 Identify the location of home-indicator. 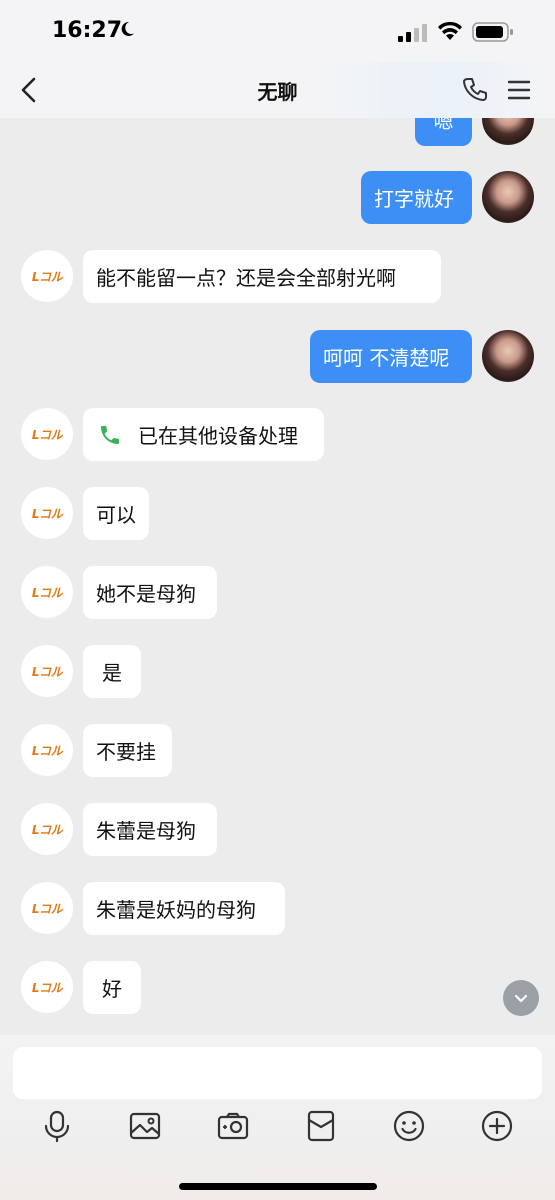
(278, 1186).